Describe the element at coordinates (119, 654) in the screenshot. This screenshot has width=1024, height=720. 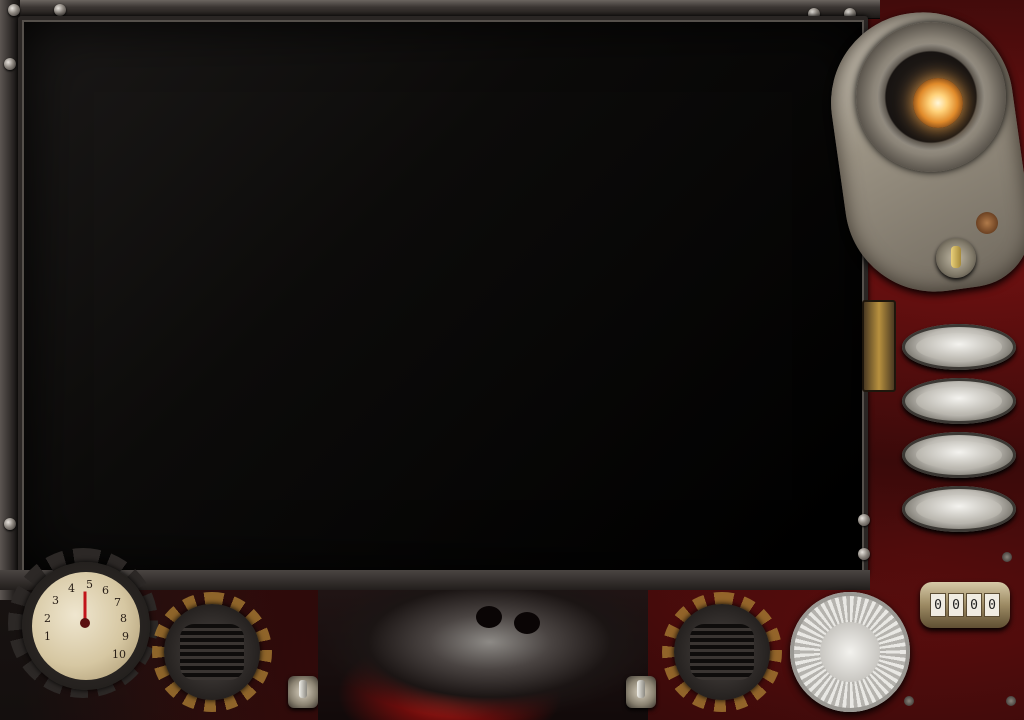
I see `gauge-number: 10` at that location.